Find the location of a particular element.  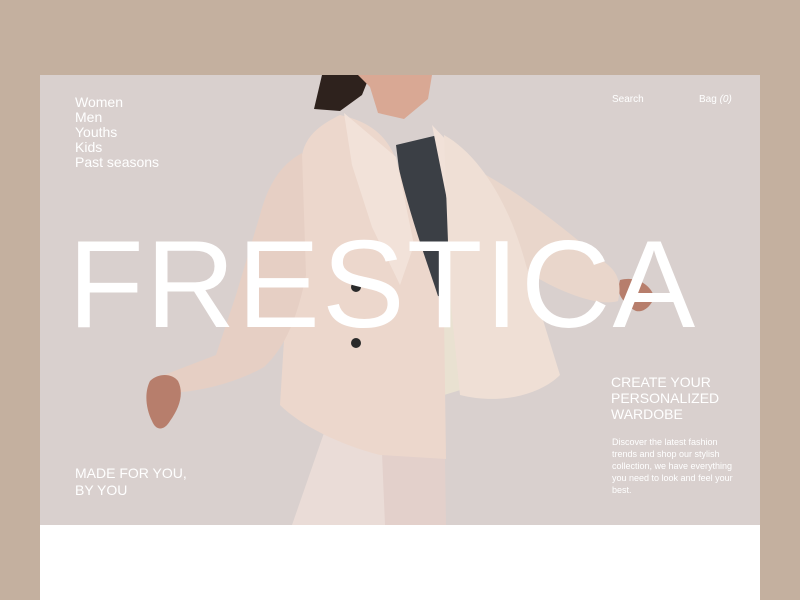

cta-heading-line-2: PERSONALIZED is located at coordinates (665, 398).